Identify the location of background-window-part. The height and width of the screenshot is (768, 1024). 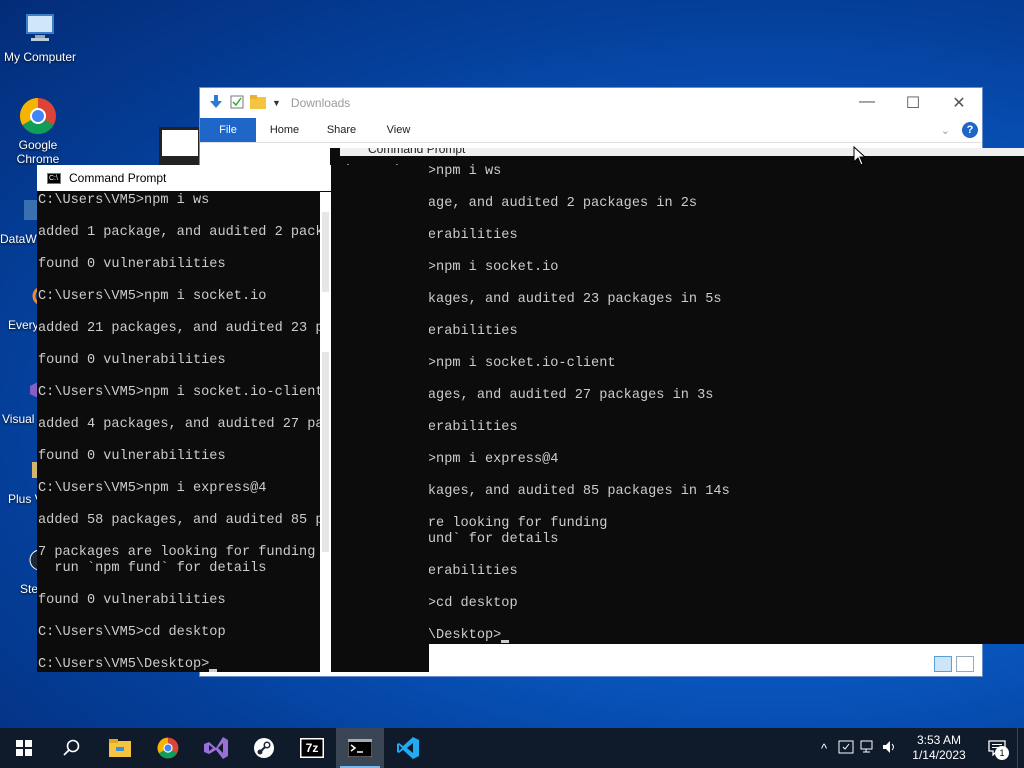
(180, 143).